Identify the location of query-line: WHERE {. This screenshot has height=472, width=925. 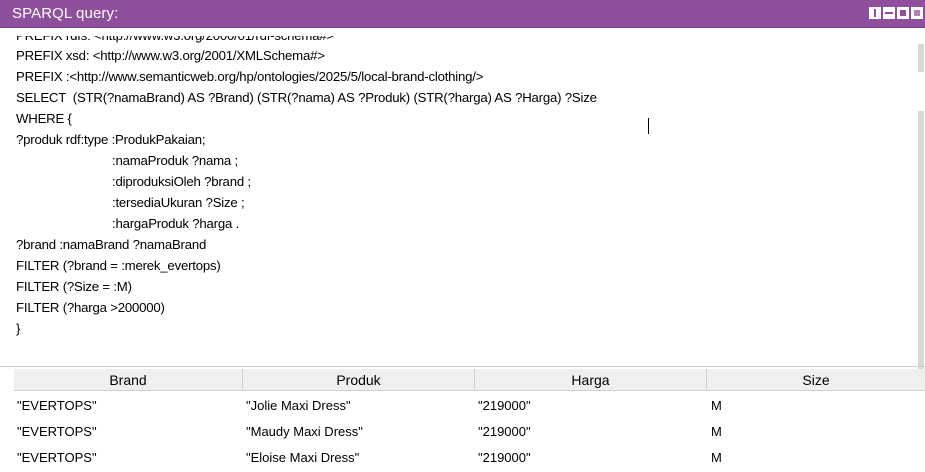
(44, 118).